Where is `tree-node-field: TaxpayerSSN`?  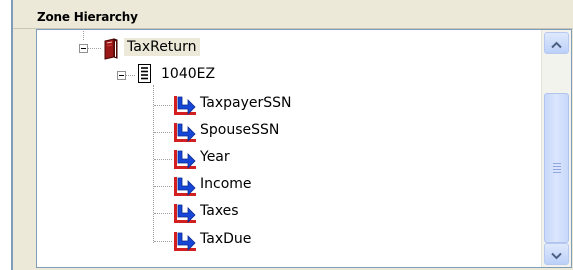
tree-node-field: TaxpayerSSN is located at coordinates (245, 103).